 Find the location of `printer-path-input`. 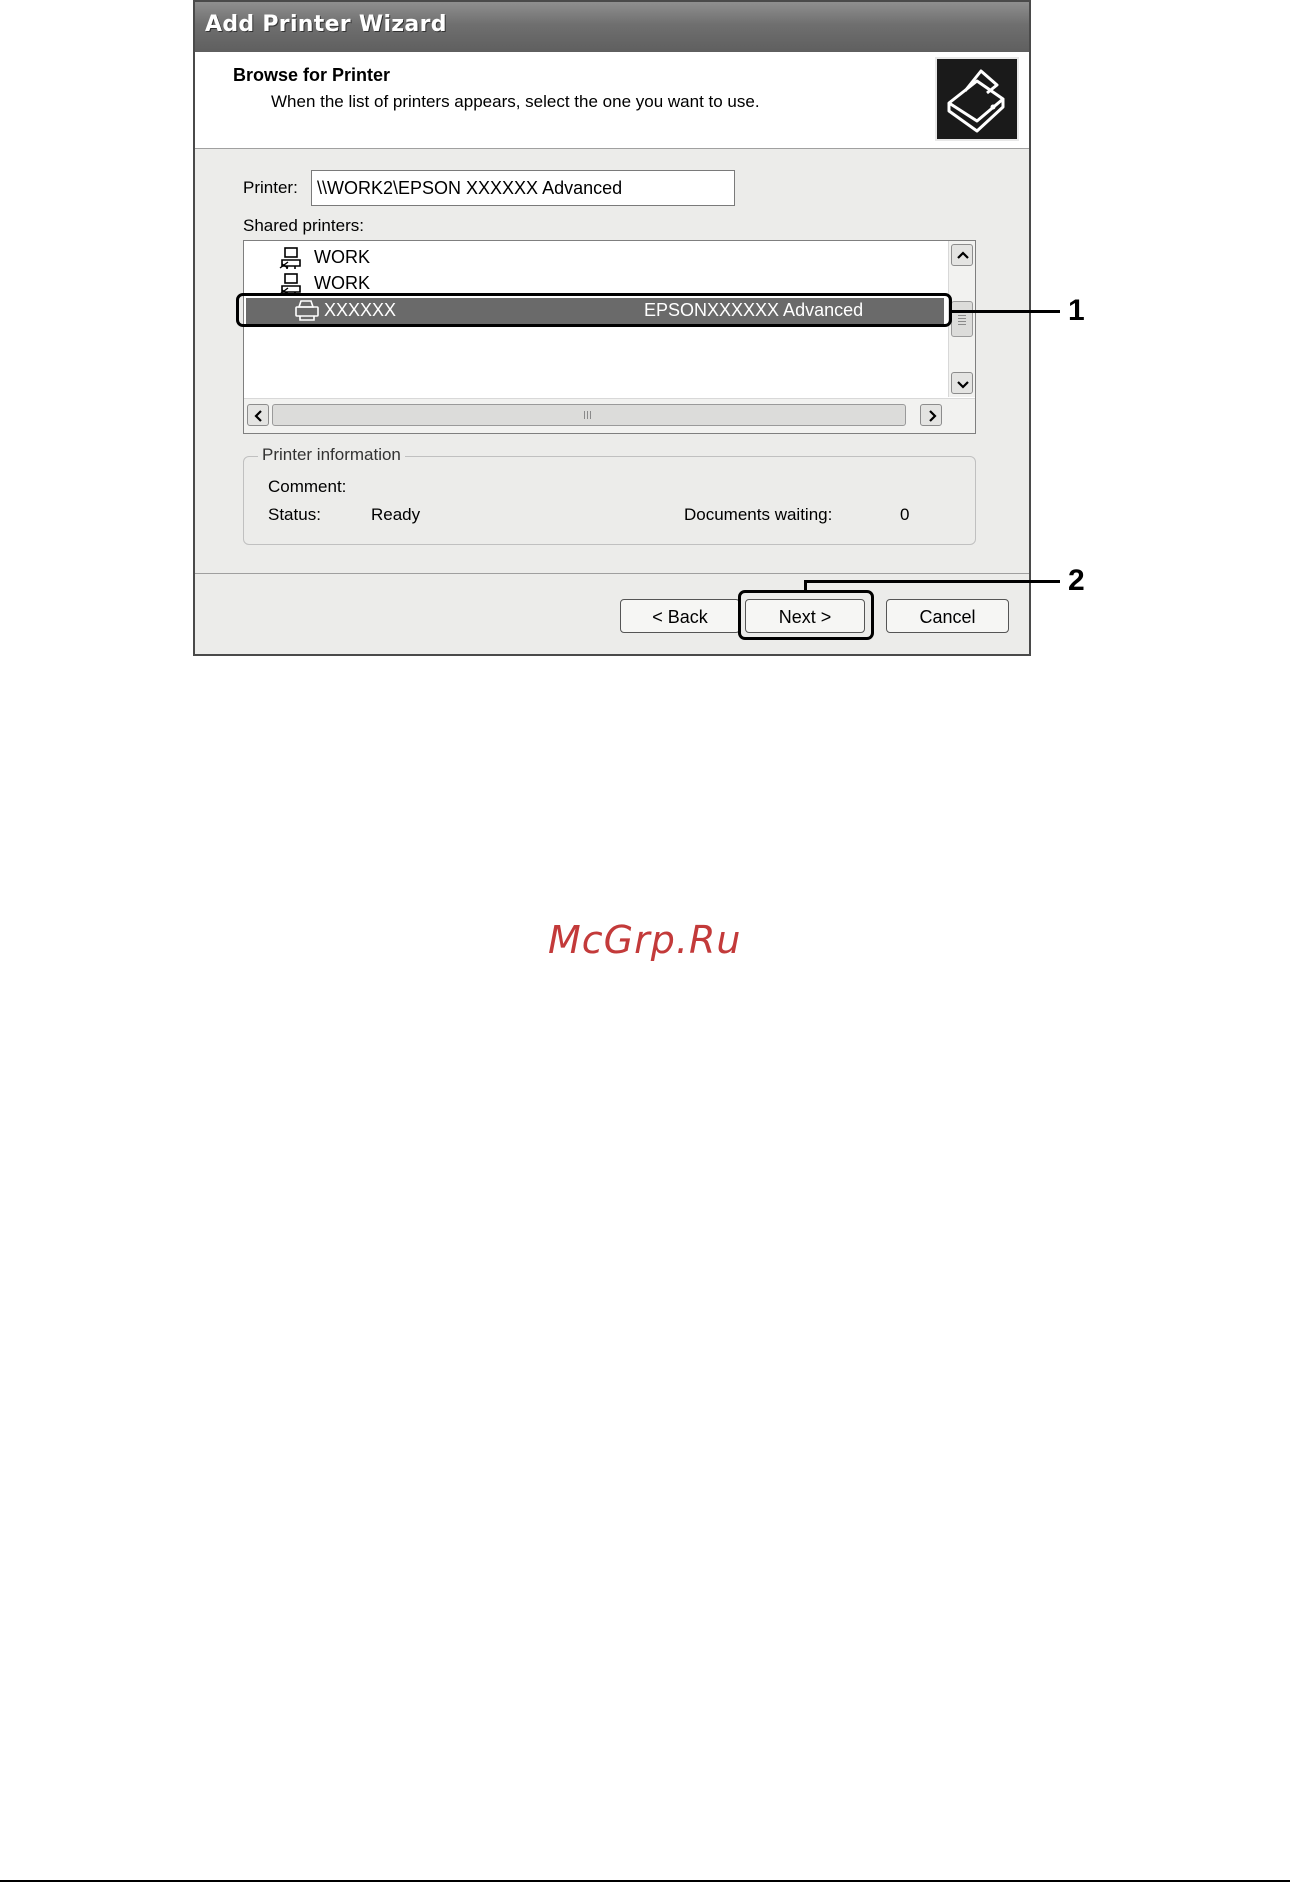

printer-path-input is located at coordinates (523, 188).